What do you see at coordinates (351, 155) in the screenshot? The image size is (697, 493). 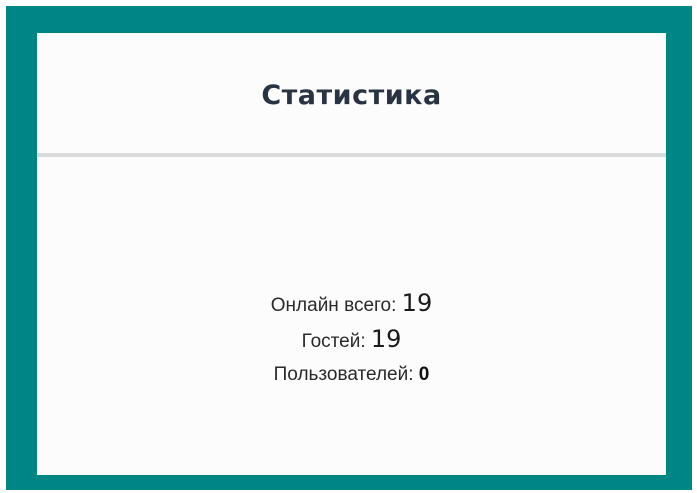 I see `header-divider` at bounding box center [351, 155].